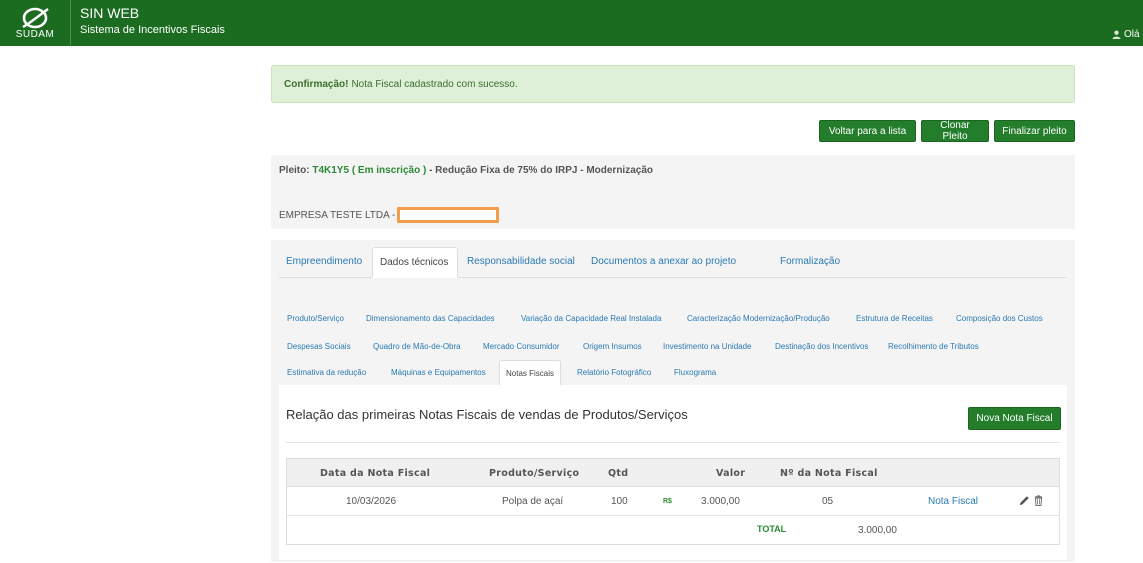  What do you see at coordinates (894, 318) in the screenshot?
I see `subtab-estrutura-receitas: Estrutura de Receitas` at bounding box center [894, 318].